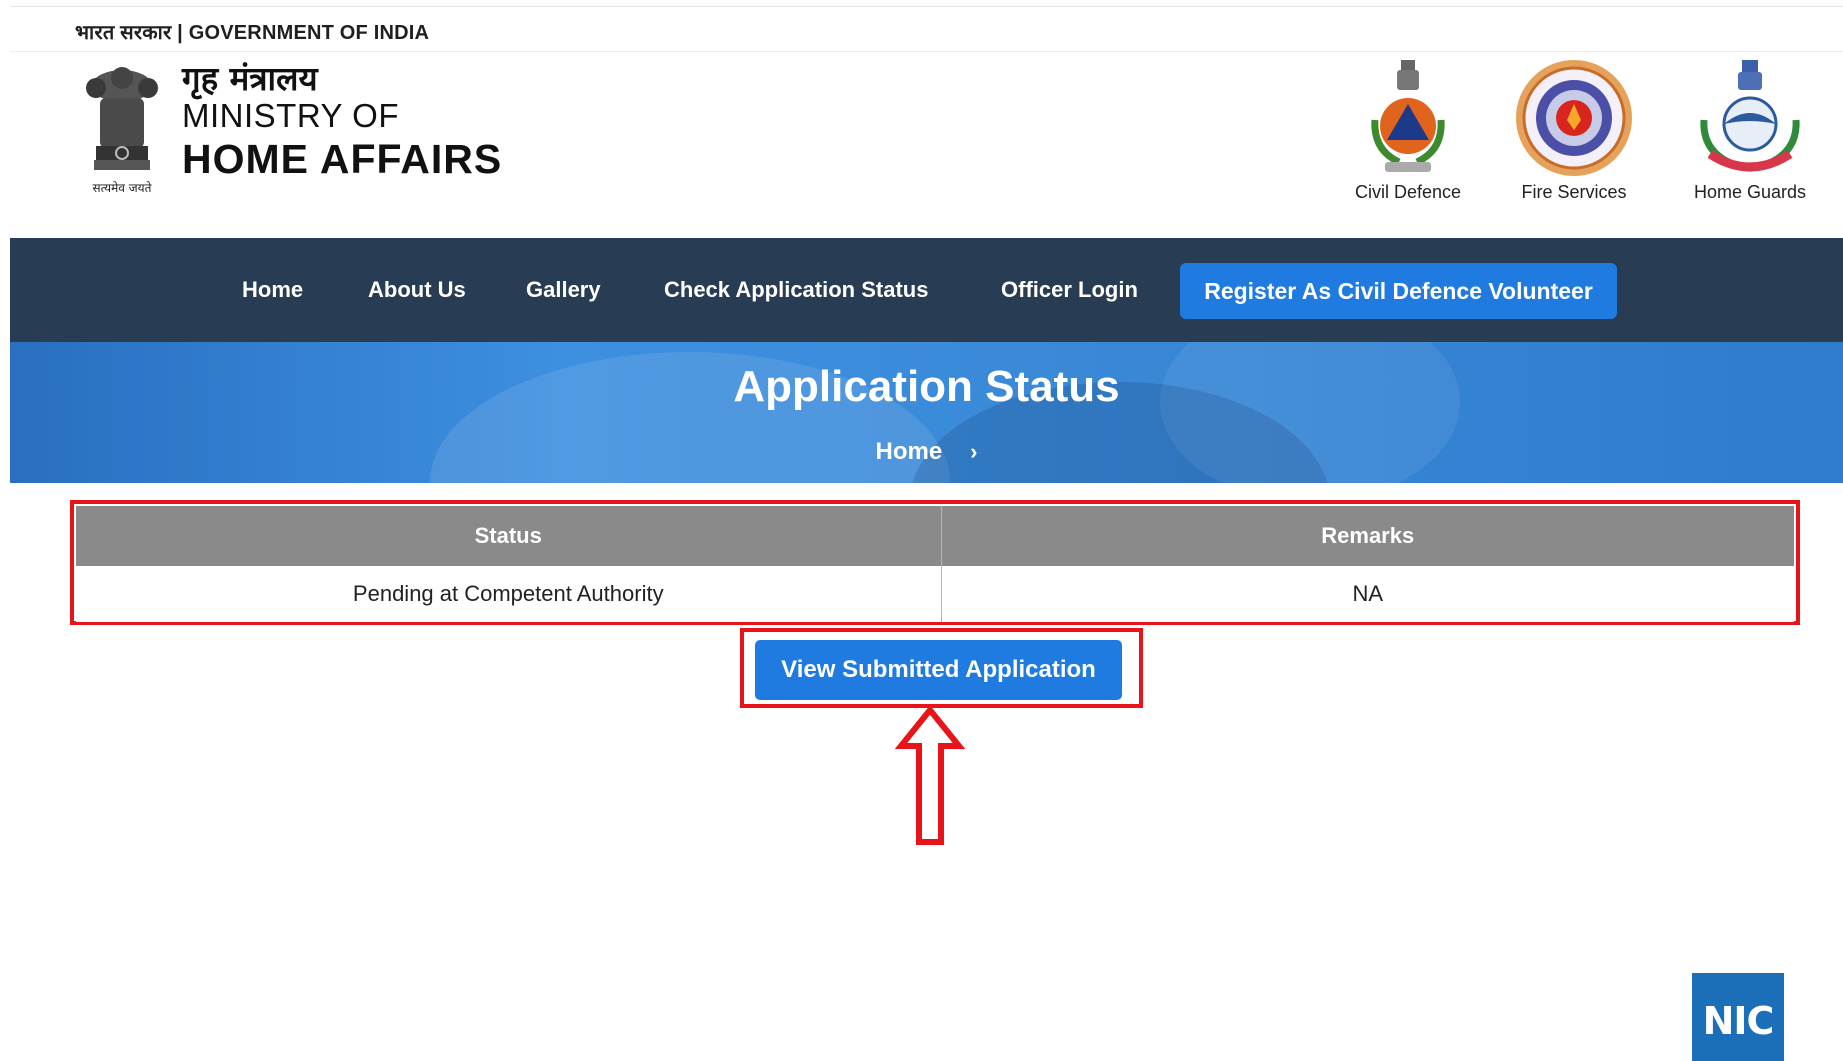 The width and height of the screenshot is (1843, 1061). What do you see at coordinates (926, 412) in the screenshot?
I see `page-banner: Application Status Home ›` at bounding box center [926, 412].